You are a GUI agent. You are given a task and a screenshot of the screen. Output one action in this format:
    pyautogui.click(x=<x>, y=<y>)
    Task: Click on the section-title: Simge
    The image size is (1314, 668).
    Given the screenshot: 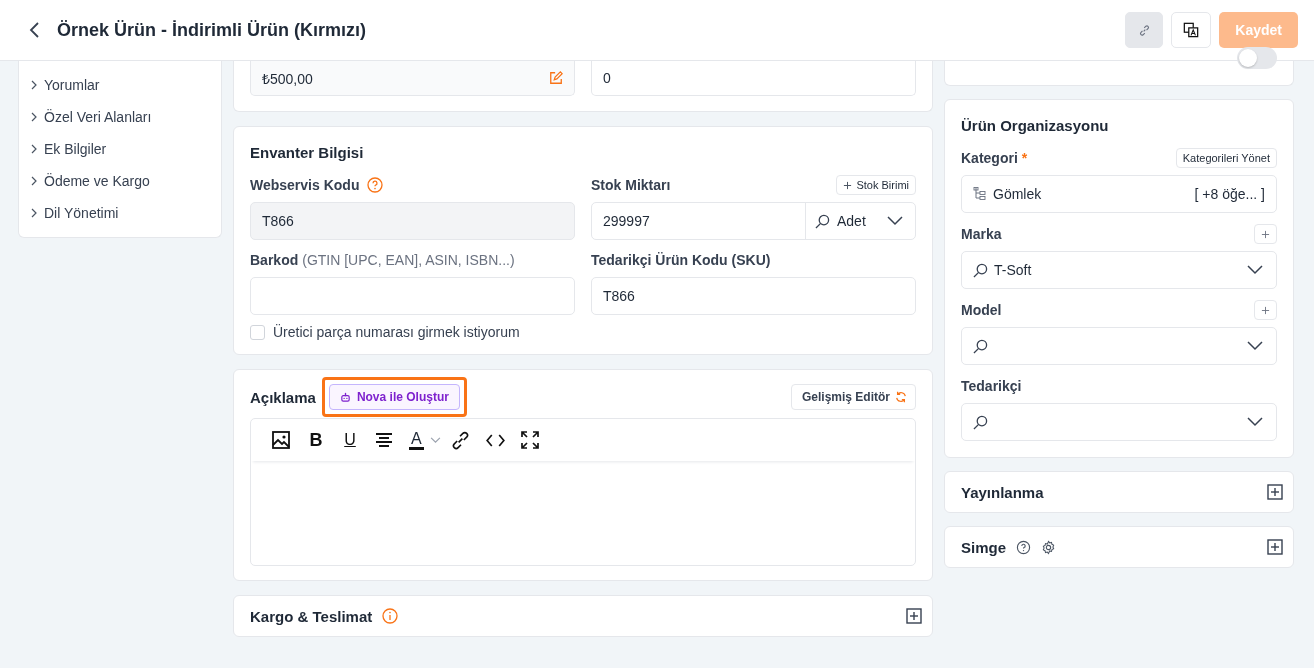 What is the action you would take?
    pyautogui.click(x=983, y=547)
    